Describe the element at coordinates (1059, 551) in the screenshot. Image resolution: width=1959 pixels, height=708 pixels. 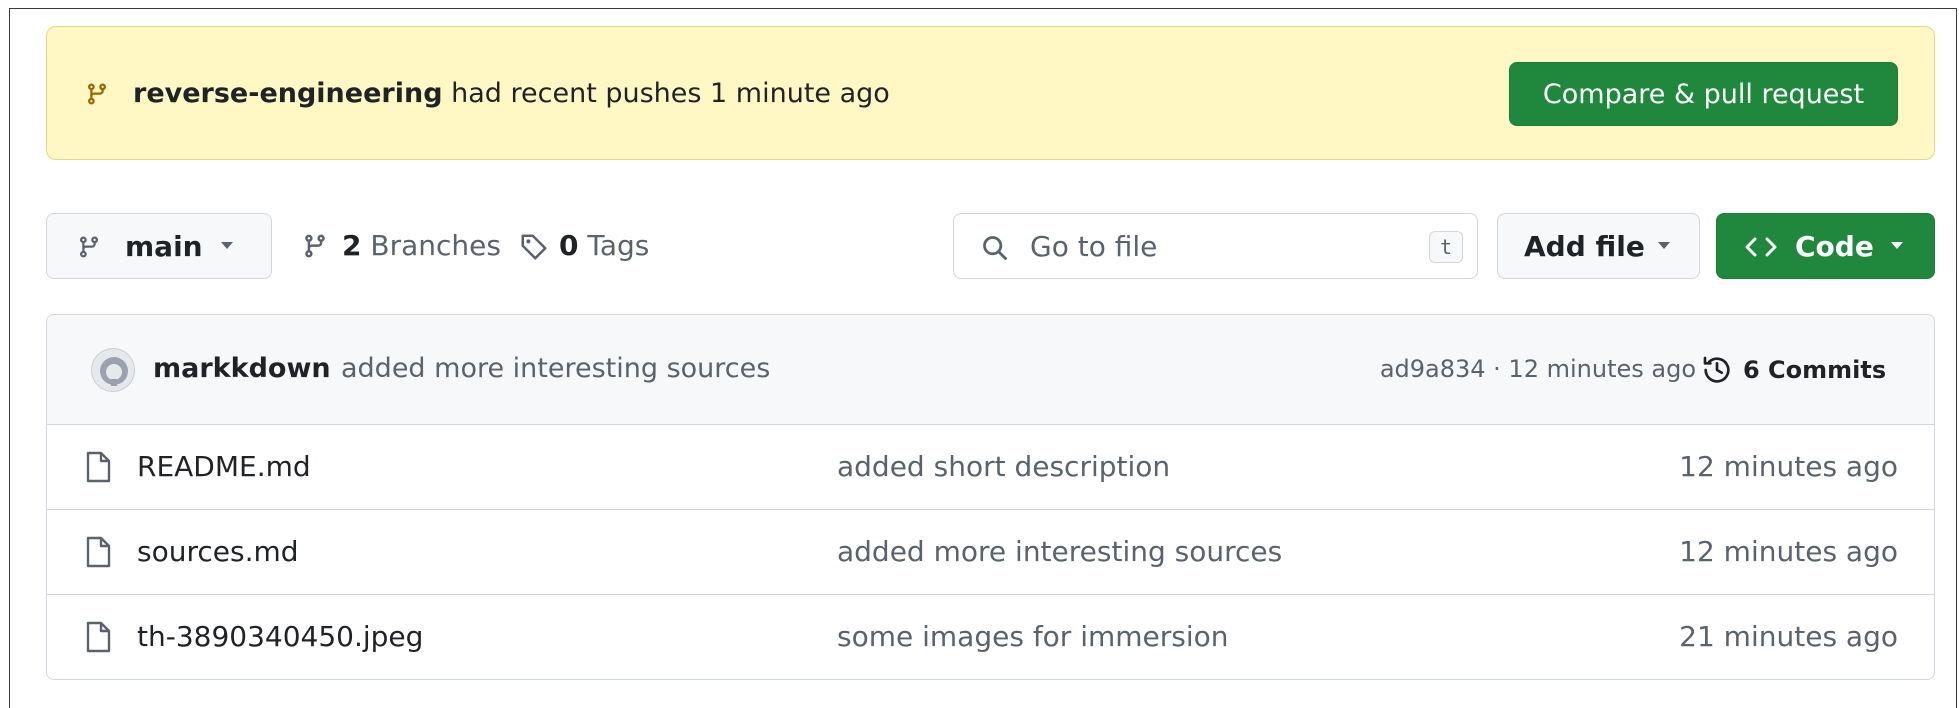
I see `file-commit-message: added more interesting sources` at that location.